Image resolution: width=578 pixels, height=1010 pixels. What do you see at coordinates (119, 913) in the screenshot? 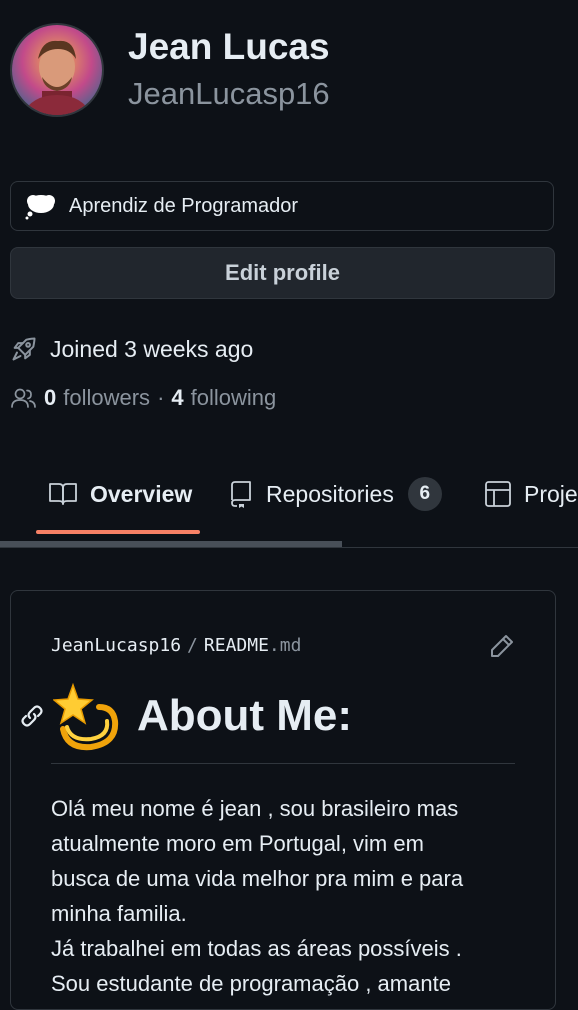
I see `readme-line: minha familia.` at bounding box center [119, 913].